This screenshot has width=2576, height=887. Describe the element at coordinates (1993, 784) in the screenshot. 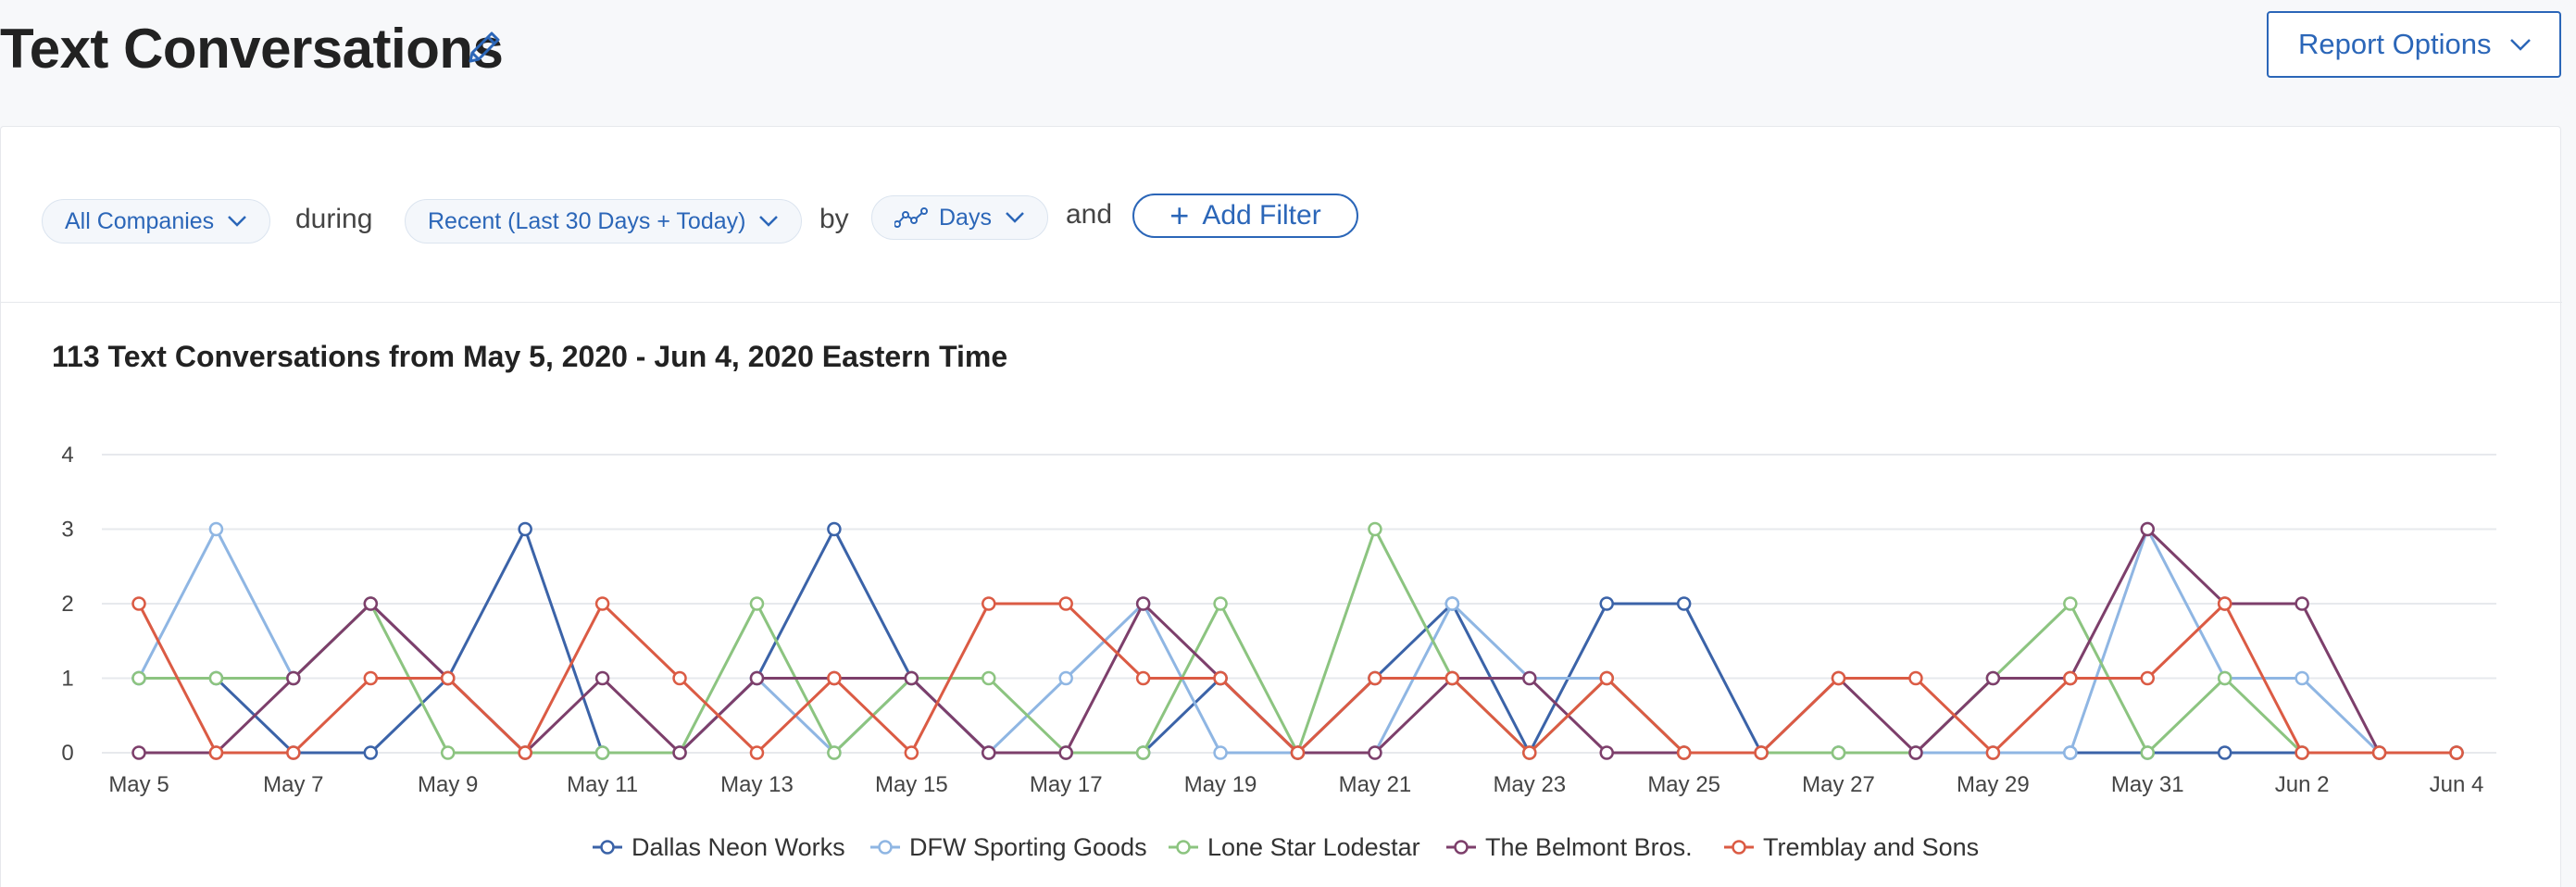

I see `x-tick-label: May 29` at that location.